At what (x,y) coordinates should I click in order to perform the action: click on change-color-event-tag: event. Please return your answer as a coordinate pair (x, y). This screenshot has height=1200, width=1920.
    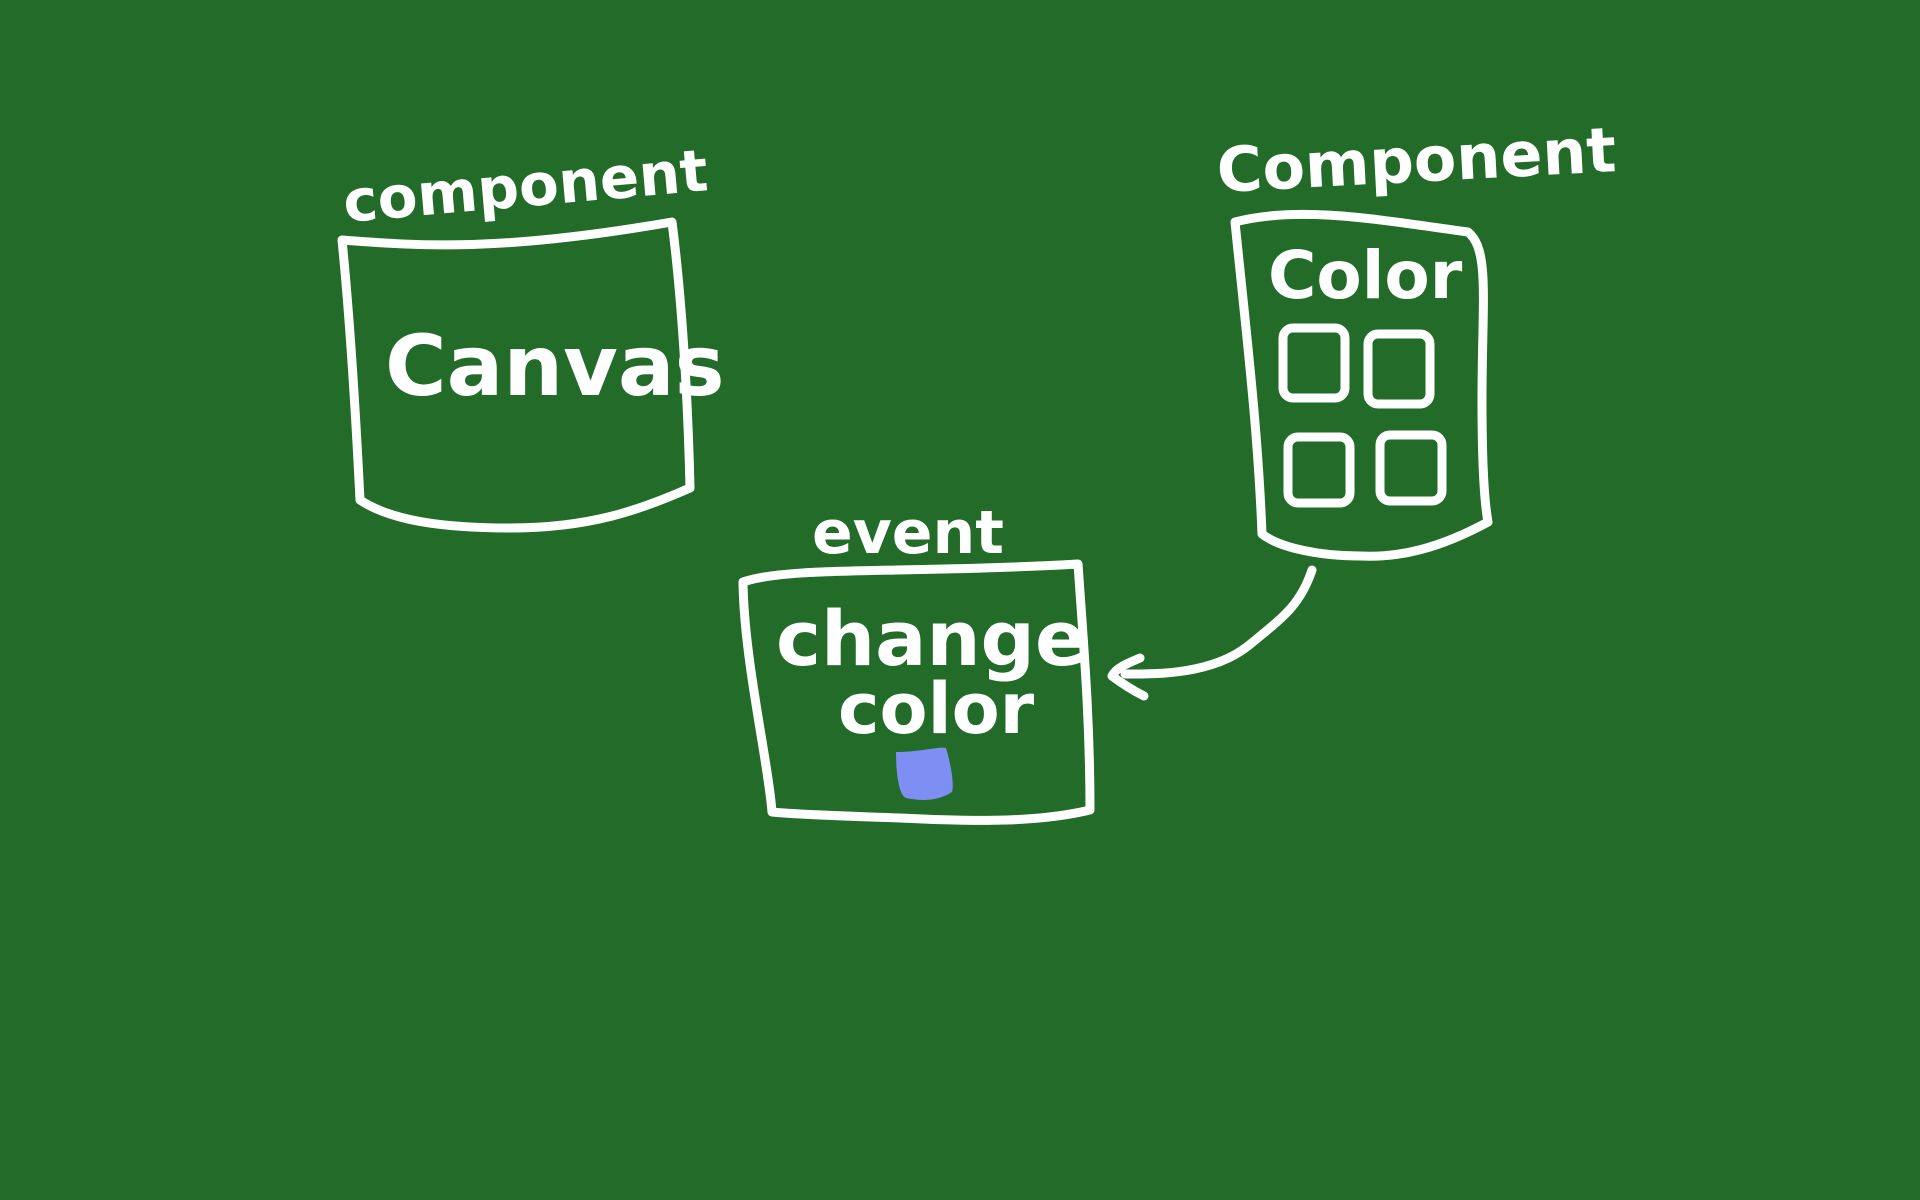
    Looking at the image, I should click on (908, 533).